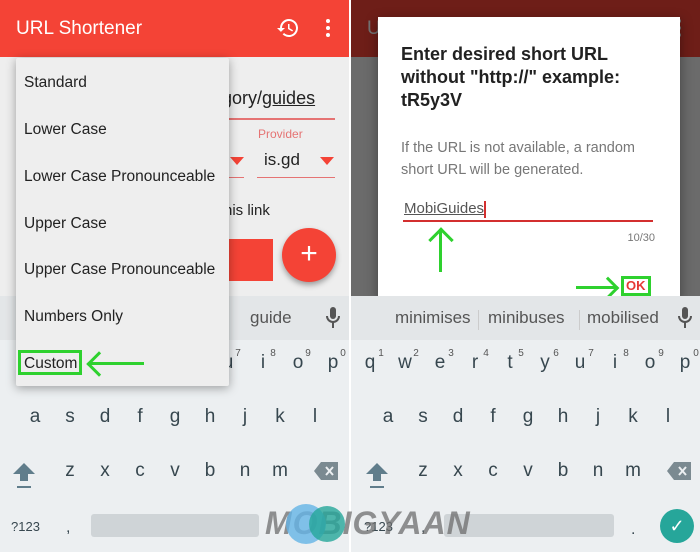  What do you see at coordinates (68, 528) in the screenshot?
I see `comma-key: ,` at bounding box center [68, 528].